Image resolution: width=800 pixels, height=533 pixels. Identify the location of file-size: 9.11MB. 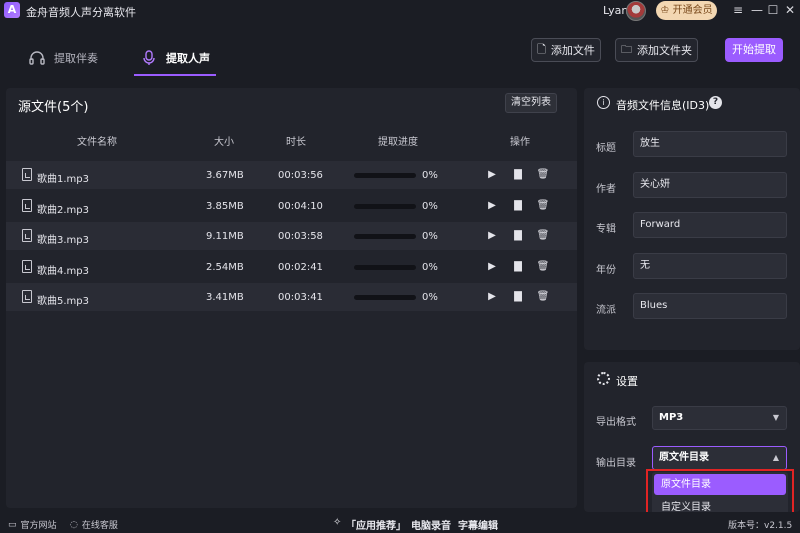
(225, 236).